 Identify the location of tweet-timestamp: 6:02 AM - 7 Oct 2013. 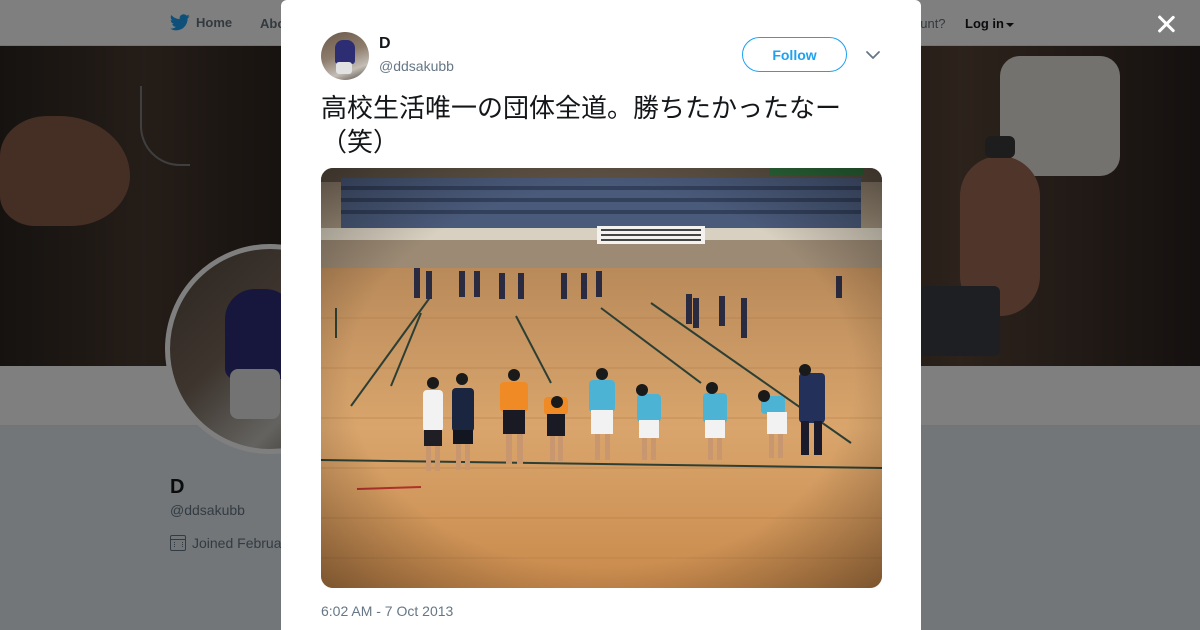
(387, 611).